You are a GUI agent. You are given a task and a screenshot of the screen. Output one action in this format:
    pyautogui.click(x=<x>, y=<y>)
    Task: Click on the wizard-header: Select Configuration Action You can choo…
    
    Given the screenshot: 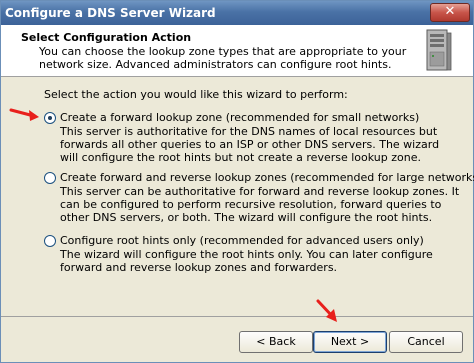 What is the action you would take?
    pyautogui.click(x=237, y=51)
    